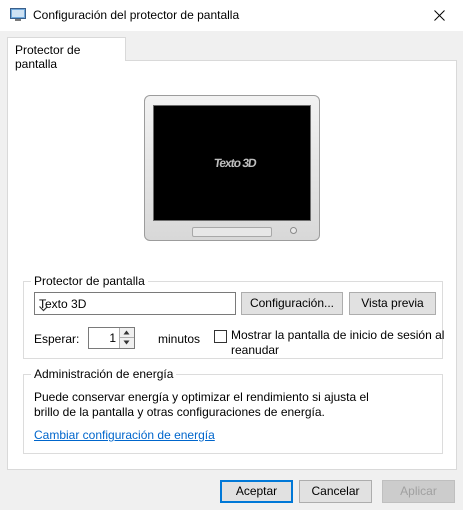 Image resolution: width=463 pixels, height=510 pixels. I want to click on monitor-power-led-icon, so click(293, 230).